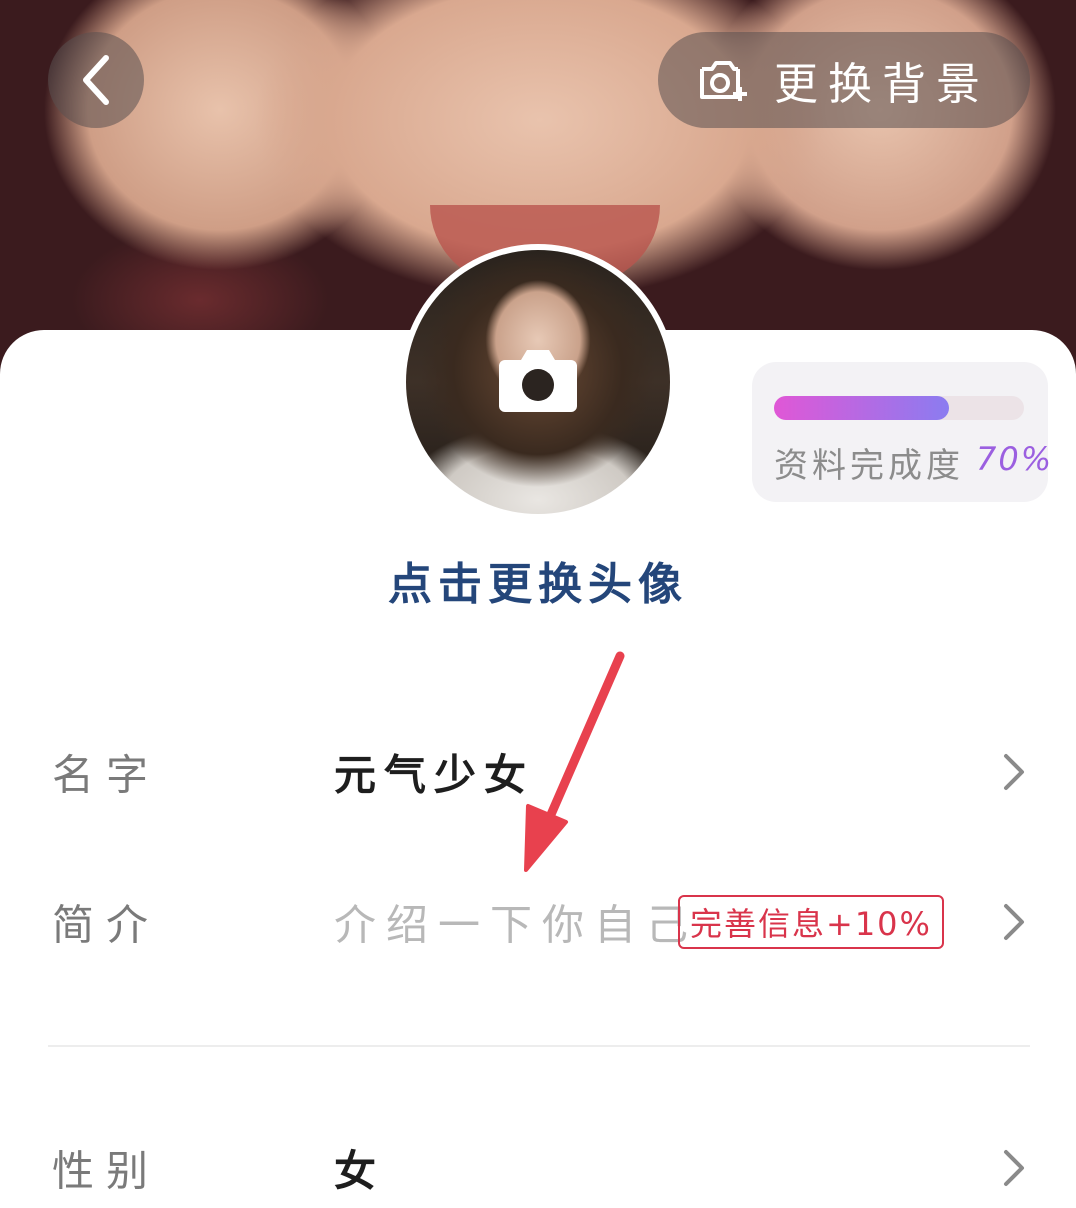 This screenshot has width=1076, height=1208. What do you see at coordinates (106, 775) in the screenshot?
I see `name-label: 名字` at bounding box center [106, 775].